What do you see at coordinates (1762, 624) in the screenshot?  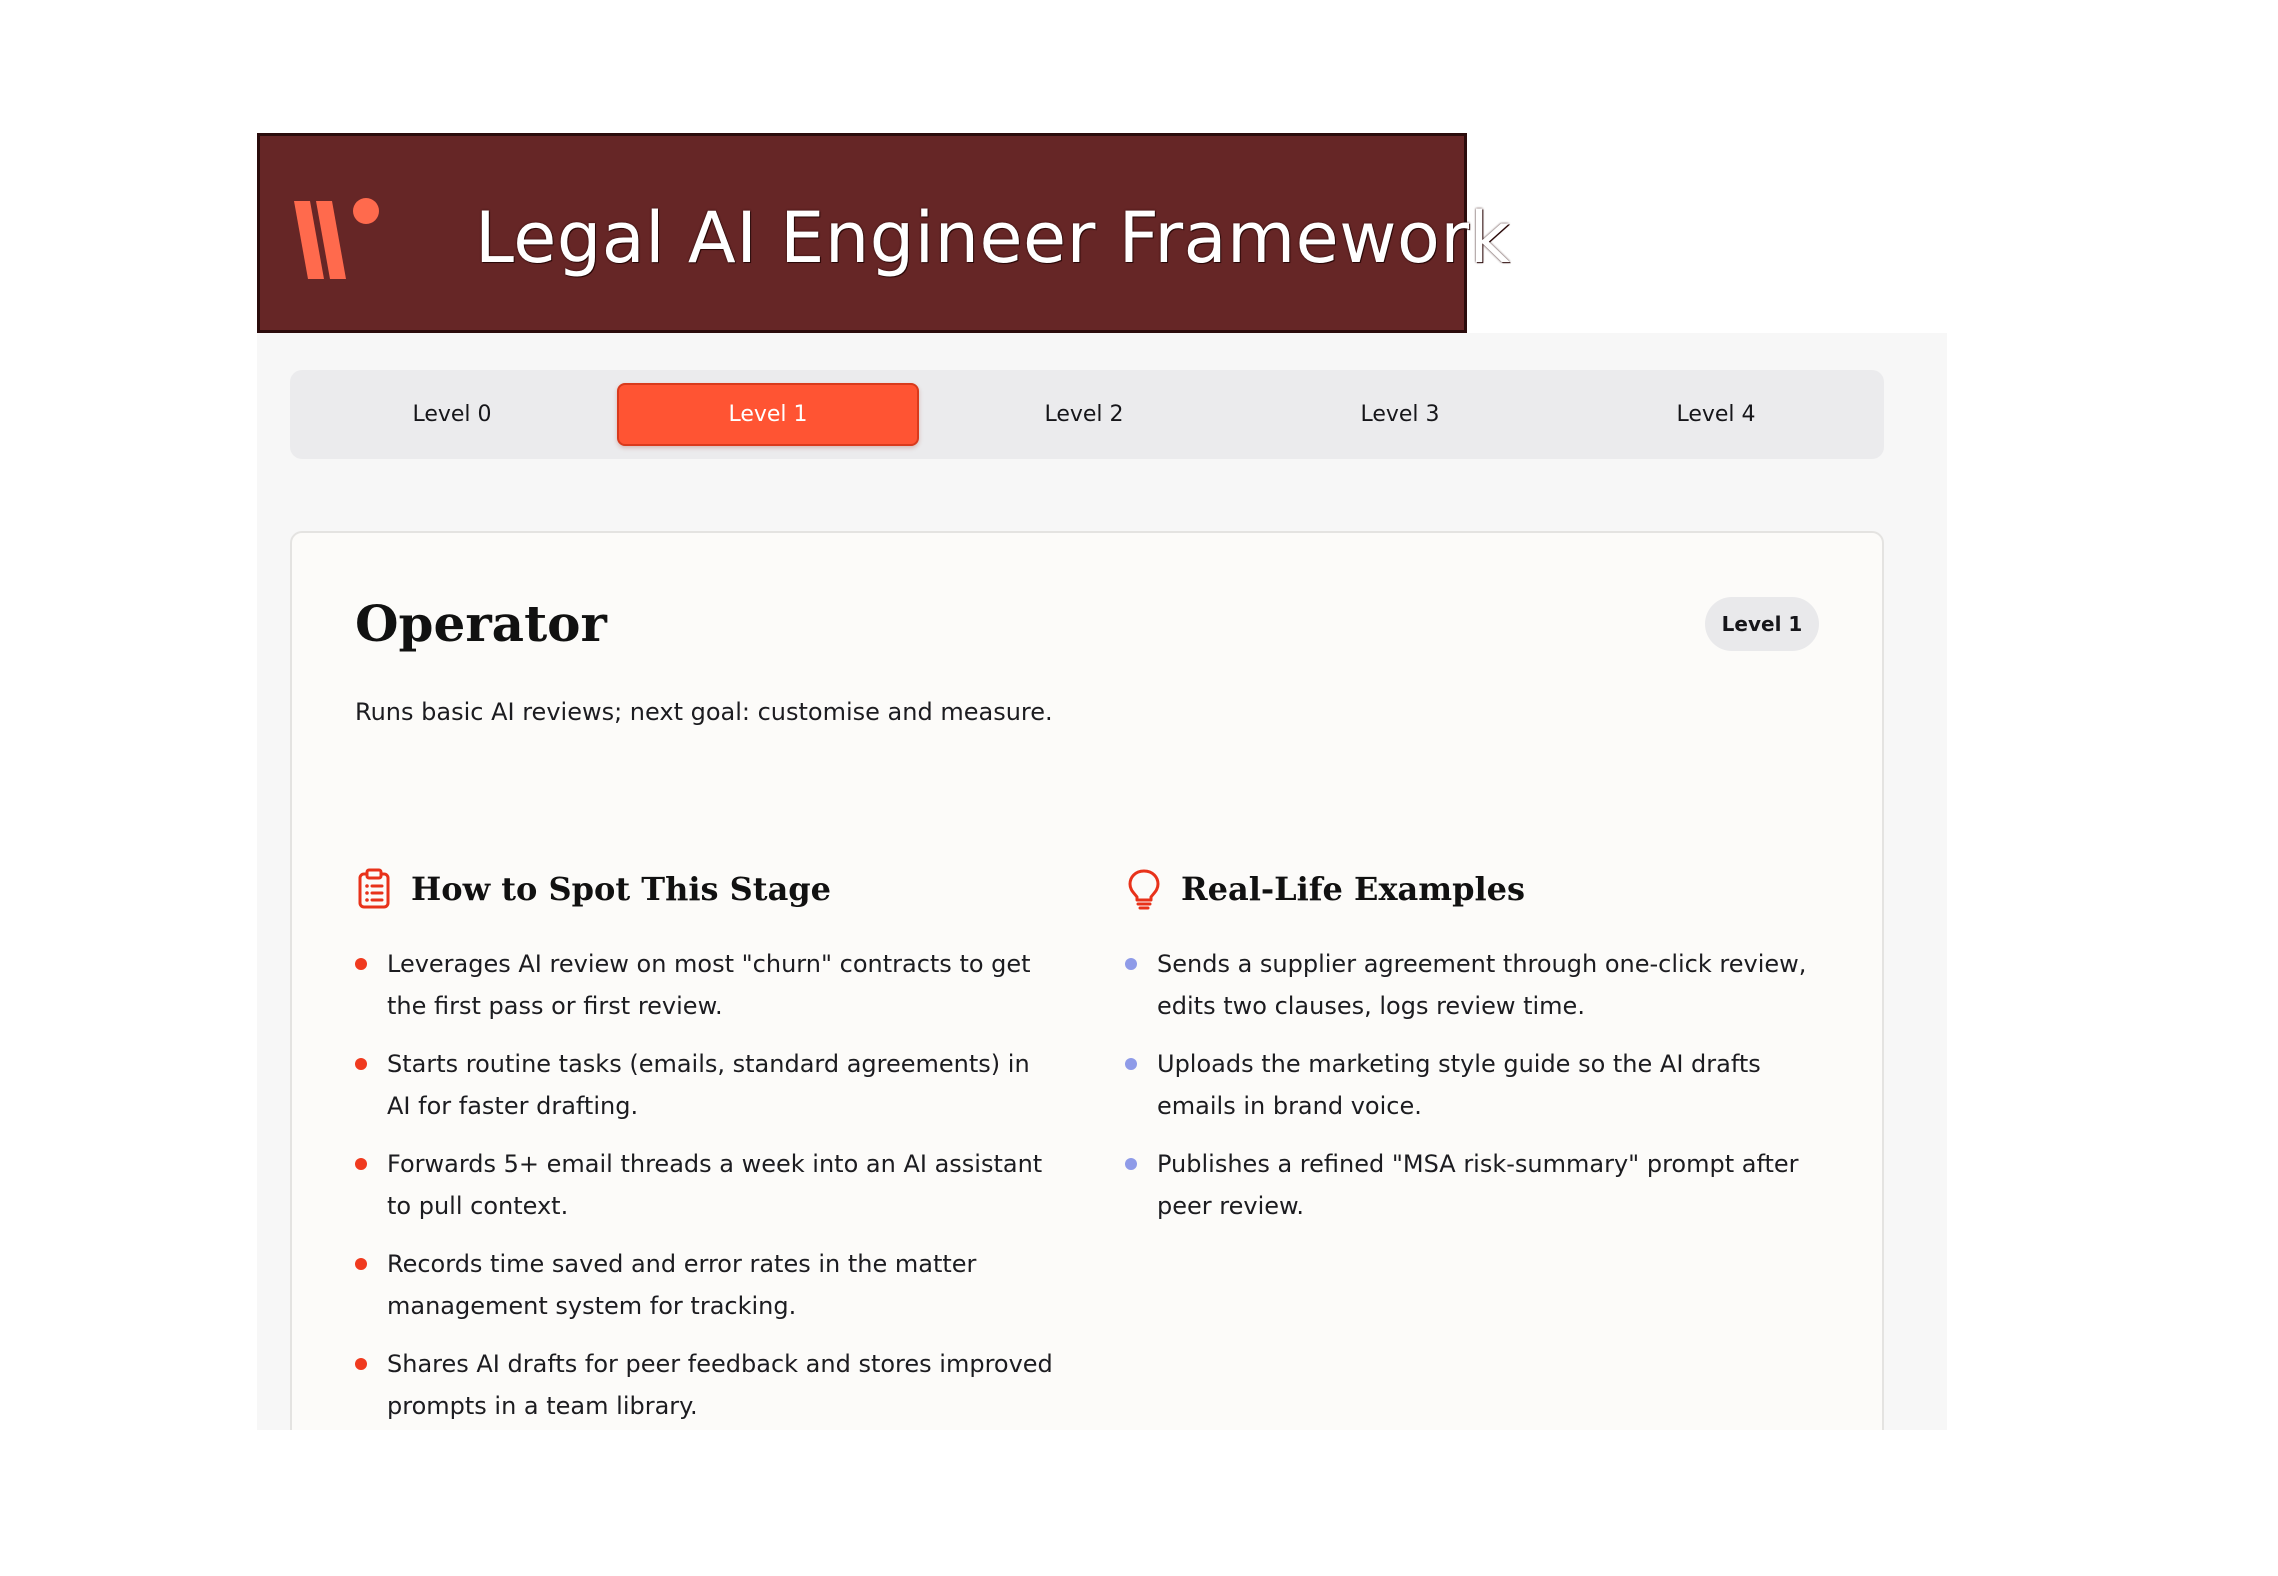 I see `level-badge: Level 1` at bounding box center [1762, 624].